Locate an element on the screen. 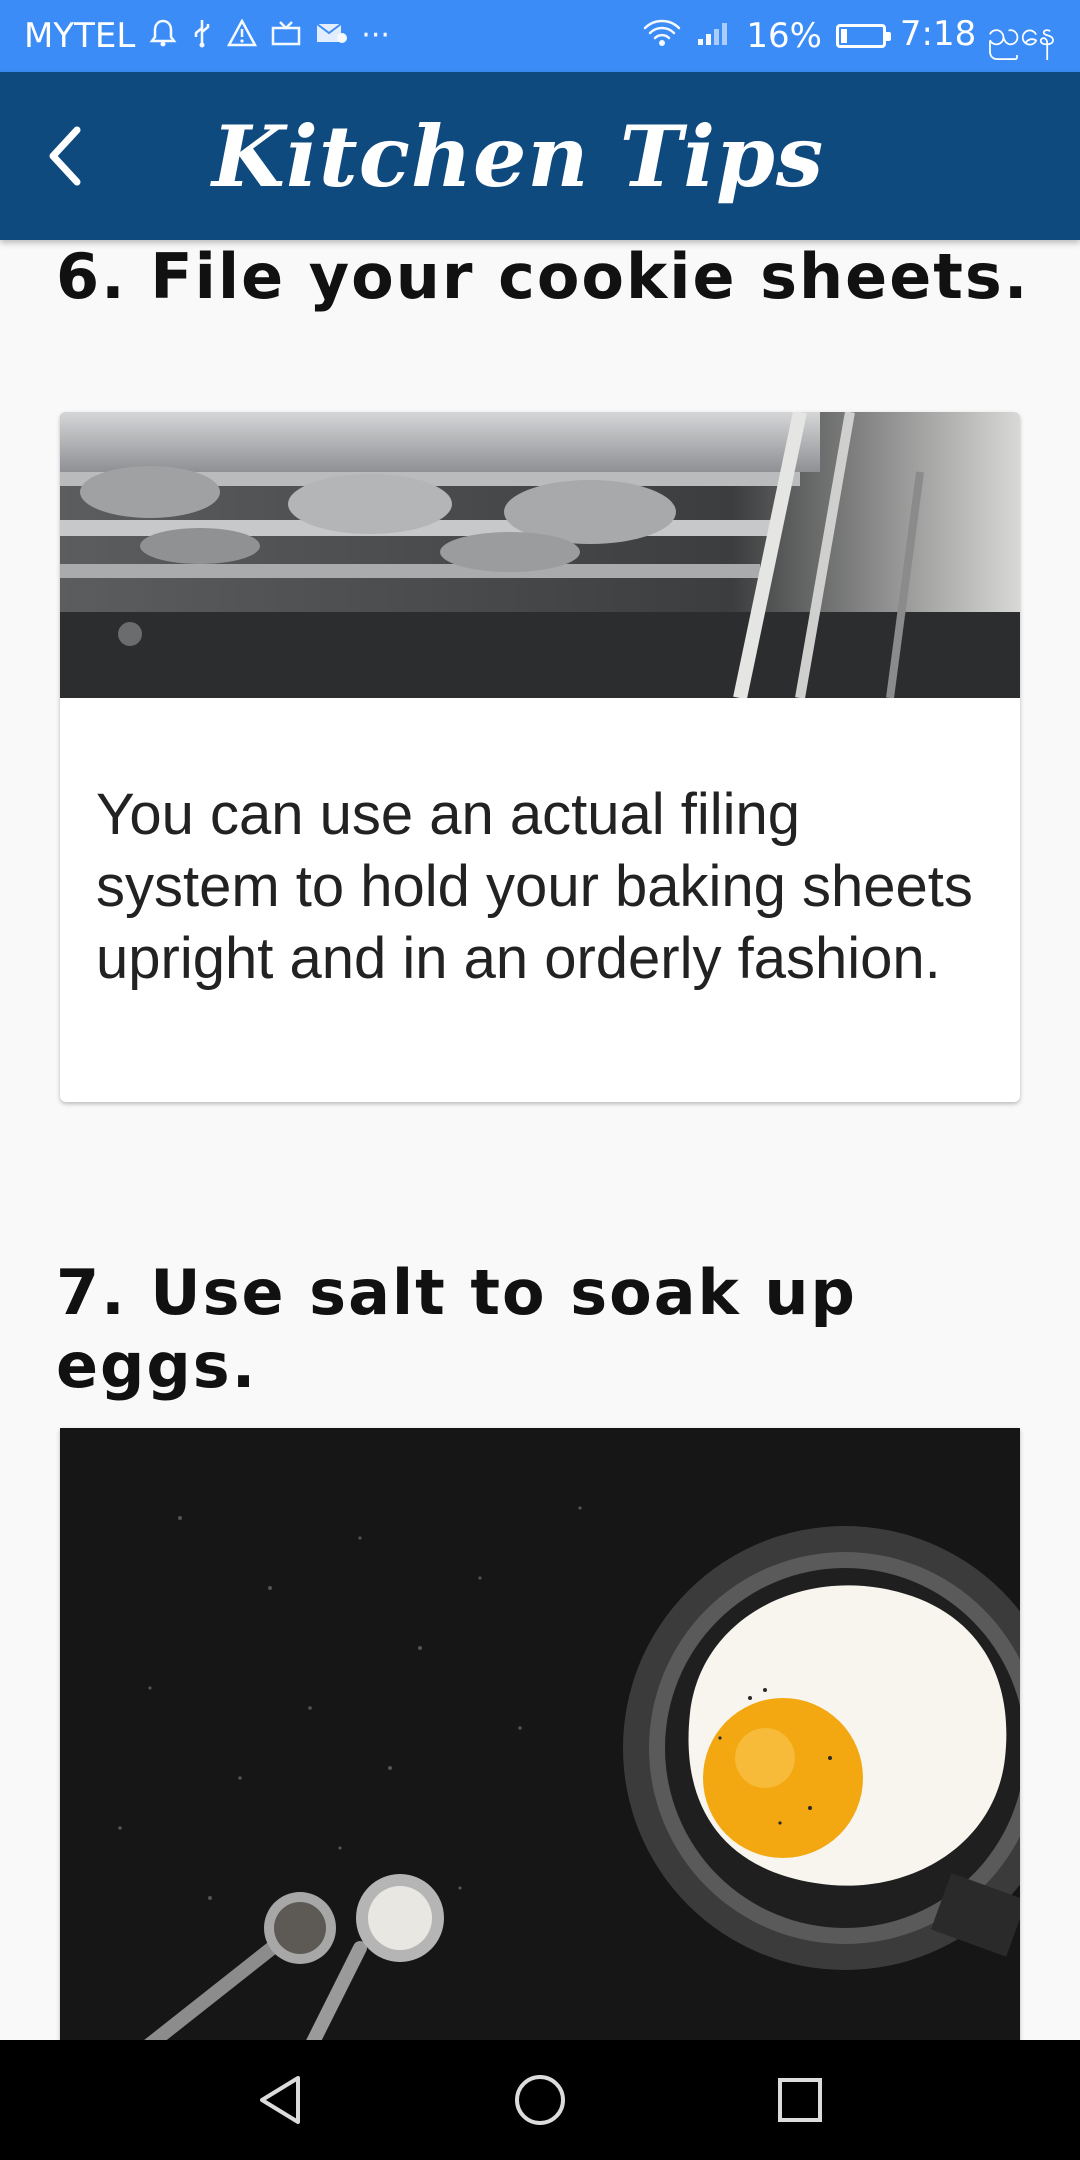 This screenshot has height=2160, width=1080. back-triangle-icon is located at coordinates (280, 2100).